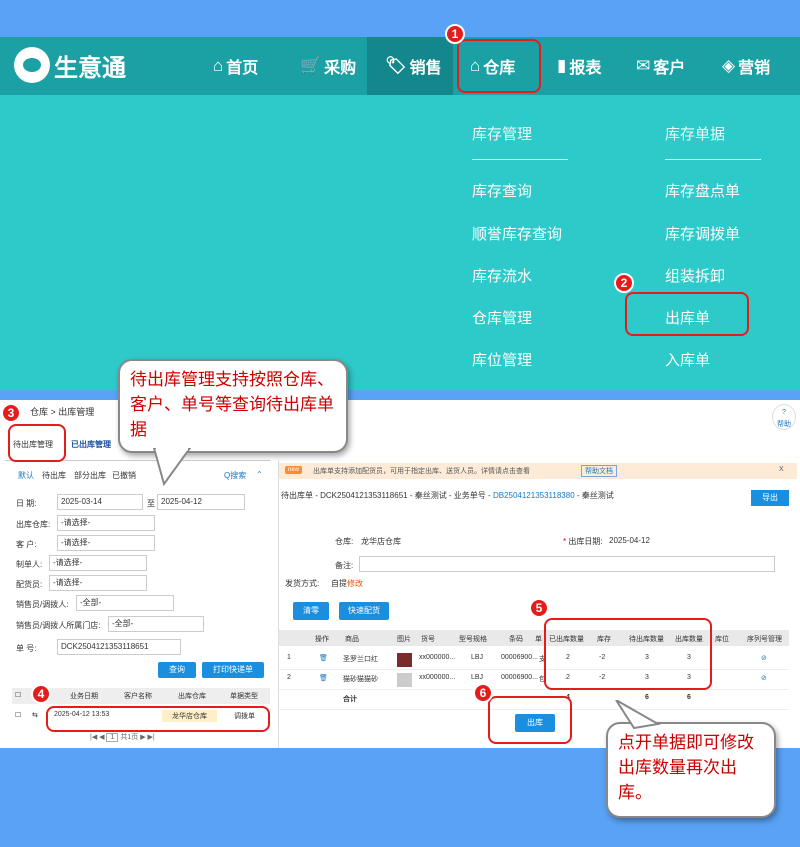 Image resolution: width=800 pixels, height=847 pixels. Describe the element at coordinates (11, 413) in the screenshot. I see `step-badge-3: 3` at that location.